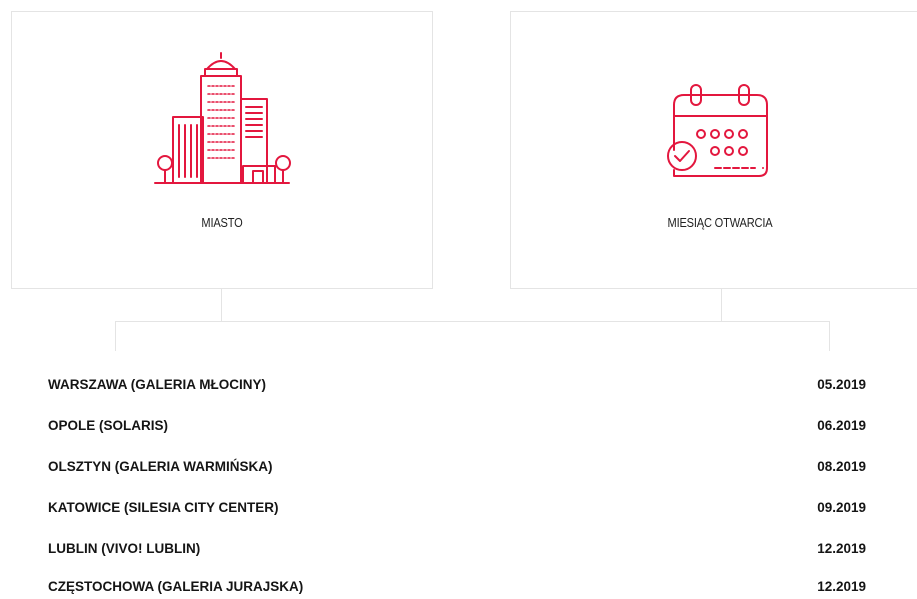 The image size is (917, 599). Describe the element at coordinates (160, 466) in the screenshot. I see `city-name: OLSZTYN (GALERIA WARMIŃSKA)` at that location.